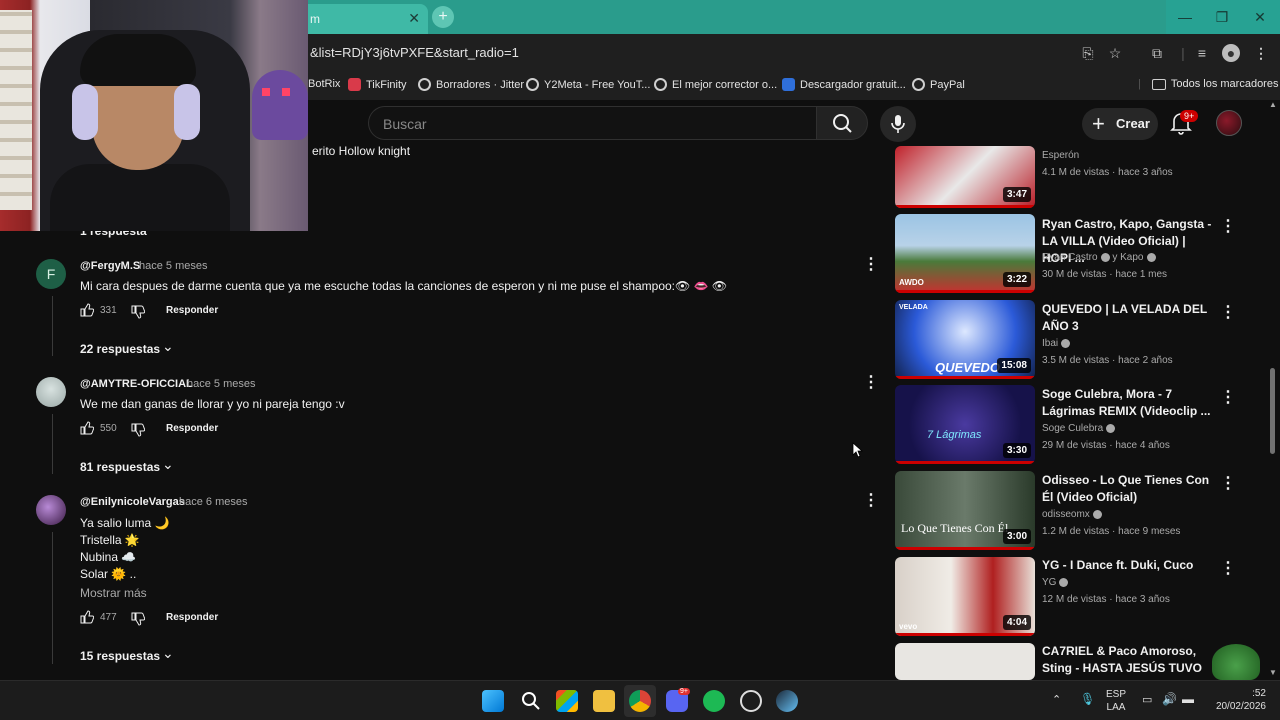  I want to click on replies-toggle: 22 respuestas, so click(120, 349).